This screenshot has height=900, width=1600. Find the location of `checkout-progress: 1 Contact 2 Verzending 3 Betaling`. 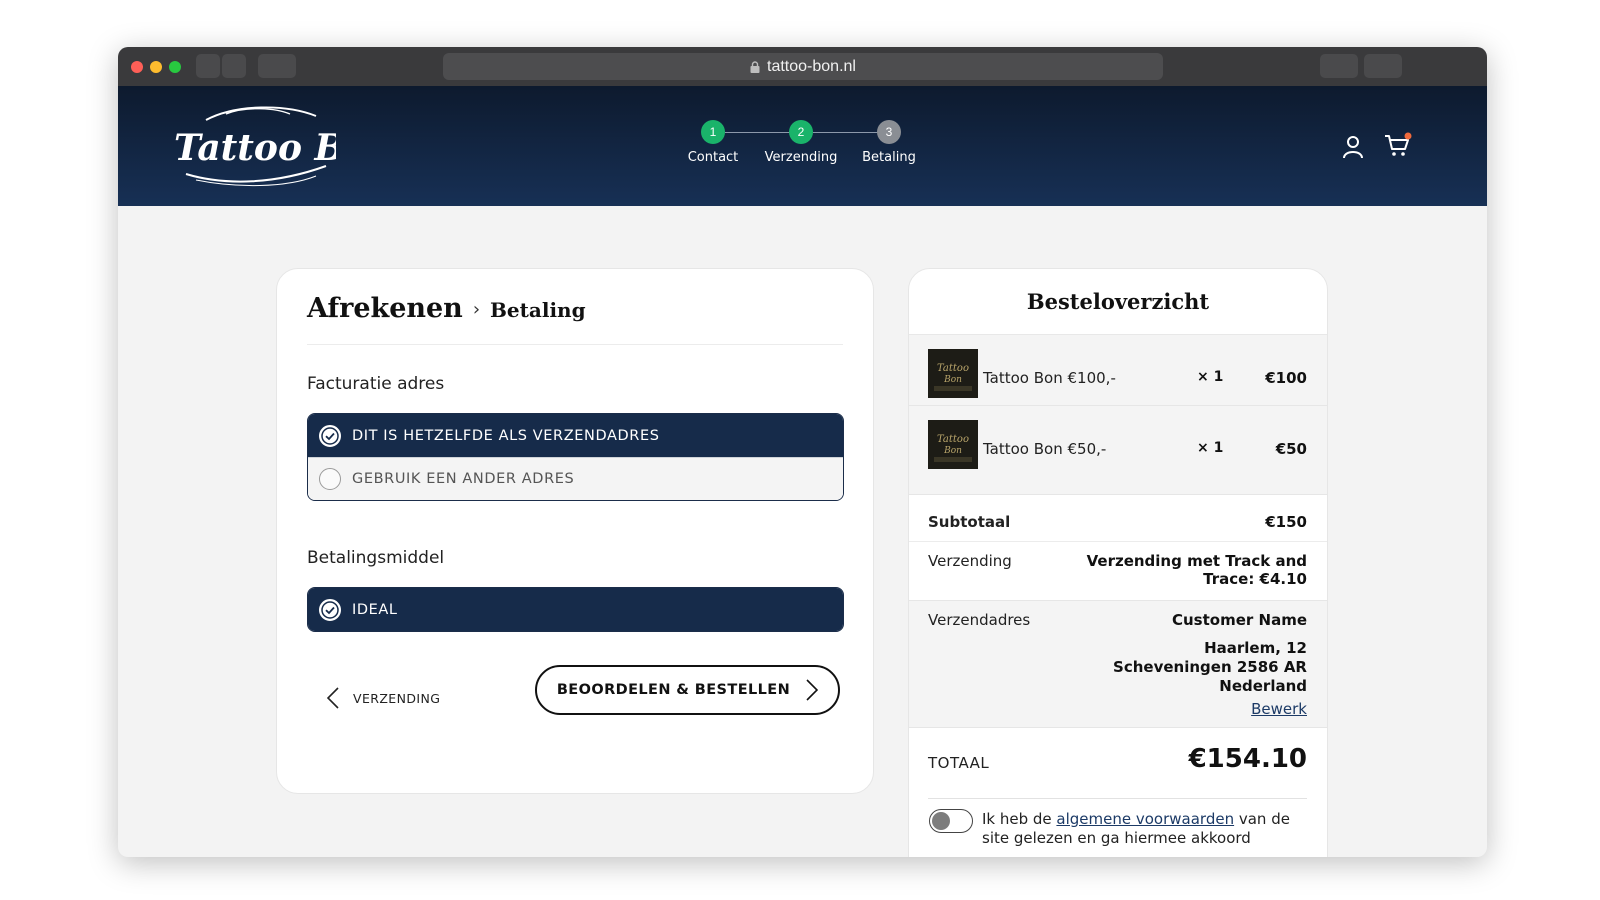

checkout-progress: 1 Contact 2 Verzending 3 Betaling is located at coordinates (793, 145).